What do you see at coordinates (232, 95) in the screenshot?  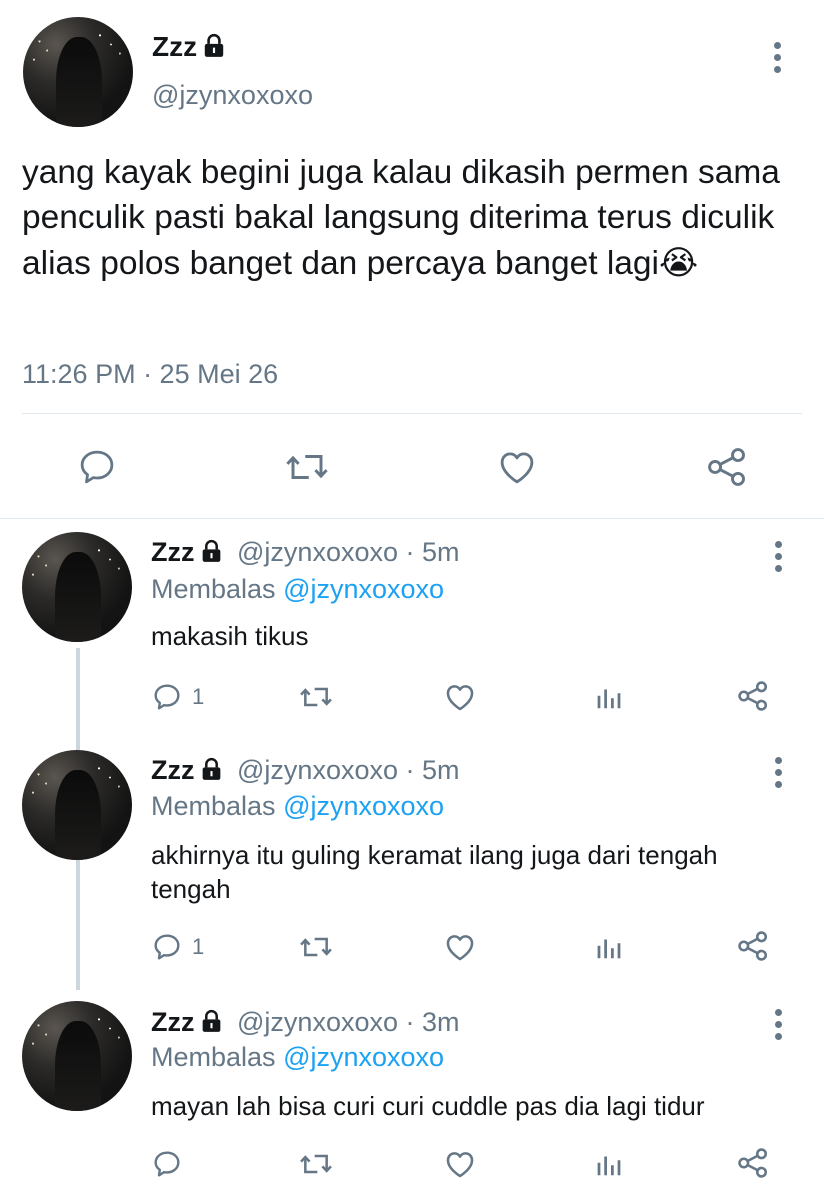 I see `main-handle: @jzynxoxoxo` at bounding box center [232, 95].